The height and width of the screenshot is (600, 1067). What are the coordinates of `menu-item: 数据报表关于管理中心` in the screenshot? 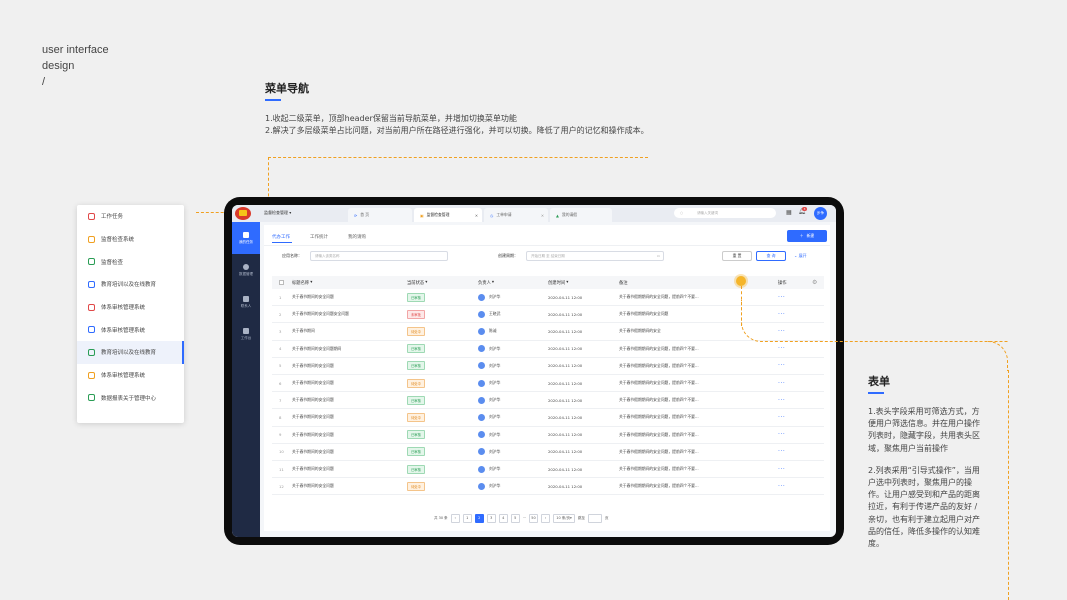 It's located at (130, 398).